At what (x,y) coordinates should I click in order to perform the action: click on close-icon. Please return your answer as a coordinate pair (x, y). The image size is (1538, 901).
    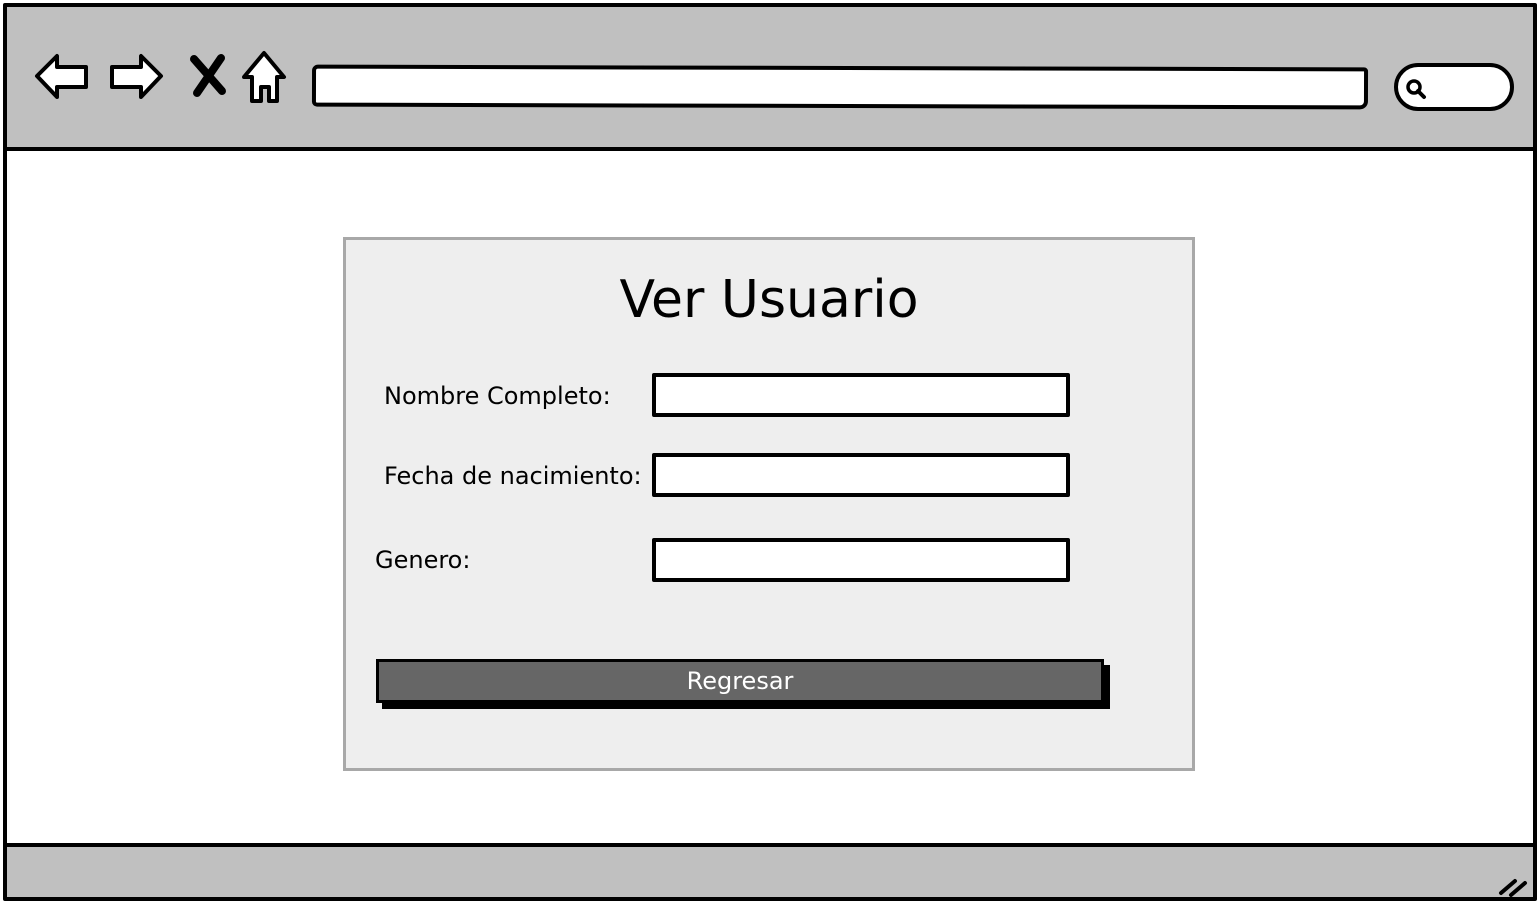
    Looking at the image, I should click on (208, 76).